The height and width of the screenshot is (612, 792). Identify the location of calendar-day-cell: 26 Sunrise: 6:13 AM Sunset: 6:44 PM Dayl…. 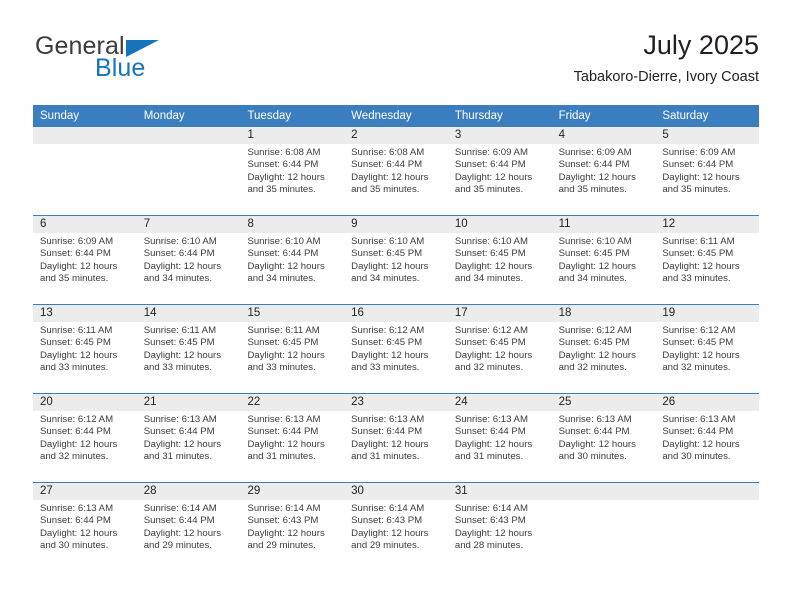
(707, 438).